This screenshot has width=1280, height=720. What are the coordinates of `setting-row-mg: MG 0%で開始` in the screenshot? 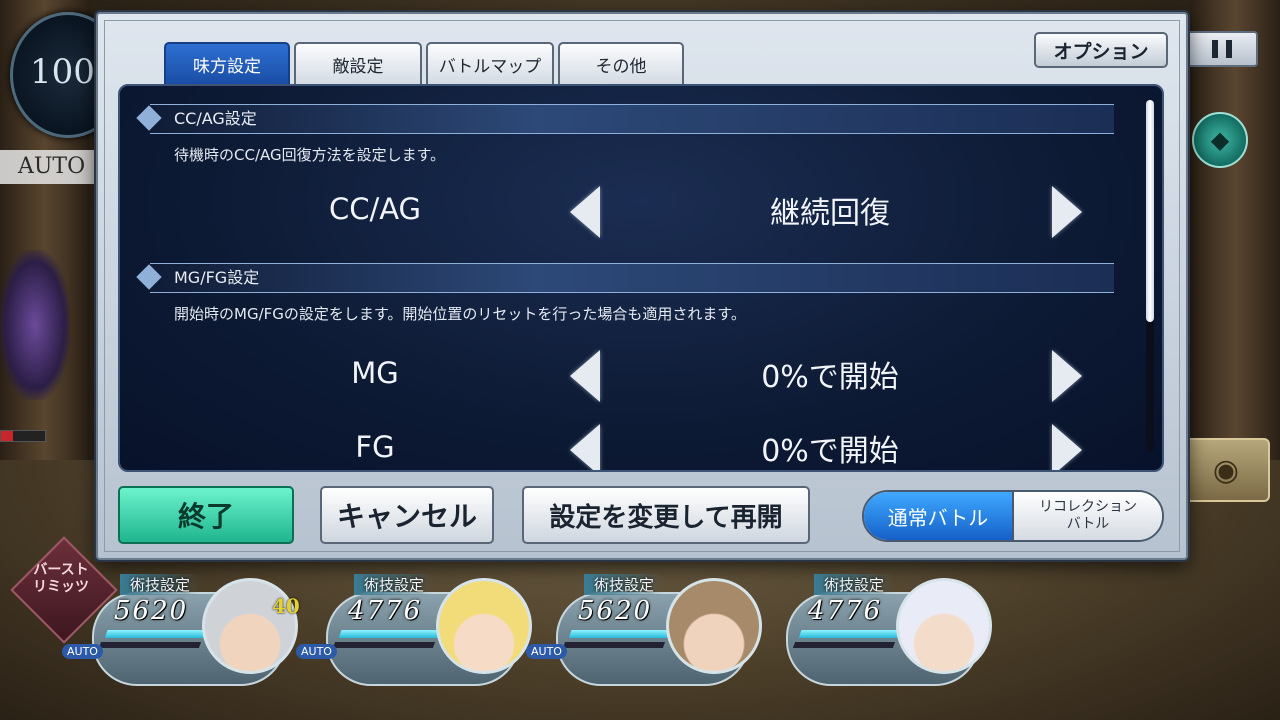 It's located at (630, 374).